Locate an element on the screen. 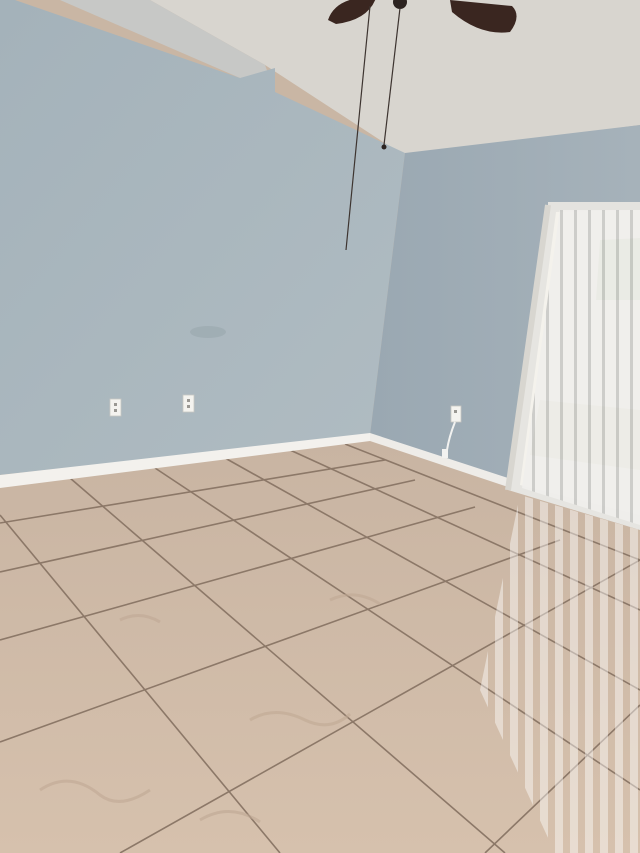 Image resolution: width=640 pixels, height=853 pixels. power-plug is located at coordinates (445, 453).